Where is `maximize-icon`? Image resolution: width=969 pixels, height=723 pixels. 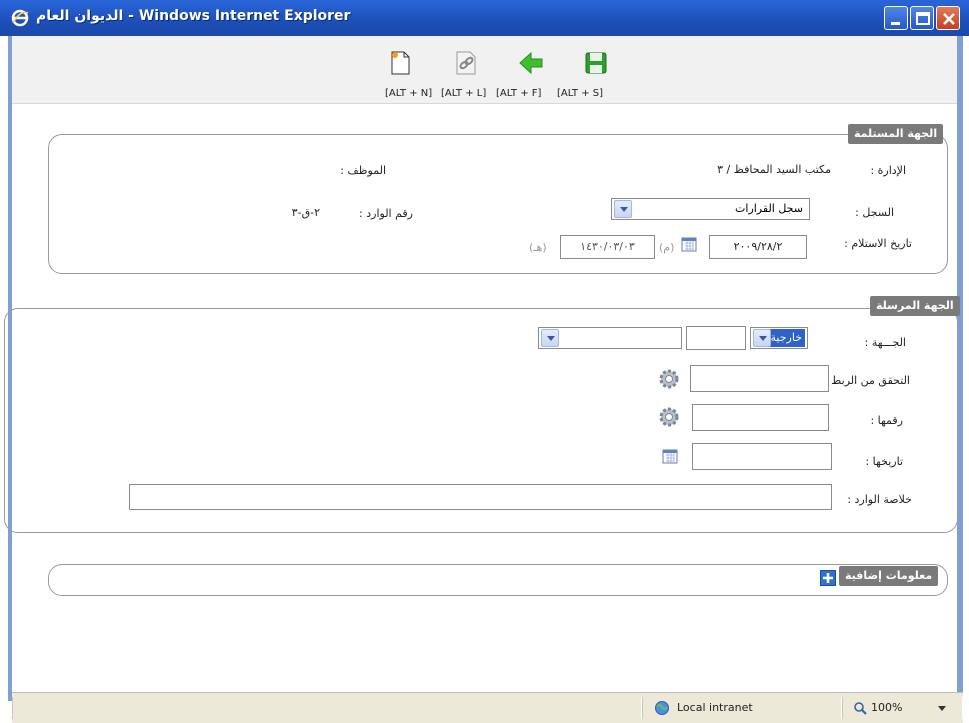
maximize-icon is located at coordinates (923, 18).